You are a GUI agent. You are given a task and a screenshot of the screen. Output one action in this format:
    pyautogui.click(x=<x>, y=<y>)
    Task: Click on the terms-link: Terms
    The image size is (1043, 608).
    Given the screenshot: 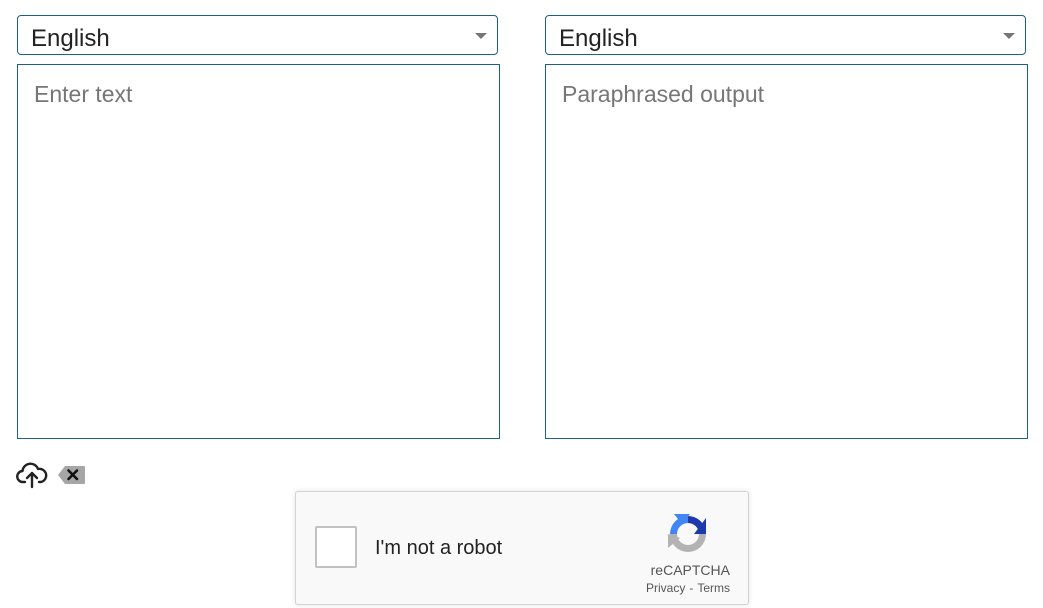 What is the action you would take?
    pyautogui.click(x=713, y=588)
    